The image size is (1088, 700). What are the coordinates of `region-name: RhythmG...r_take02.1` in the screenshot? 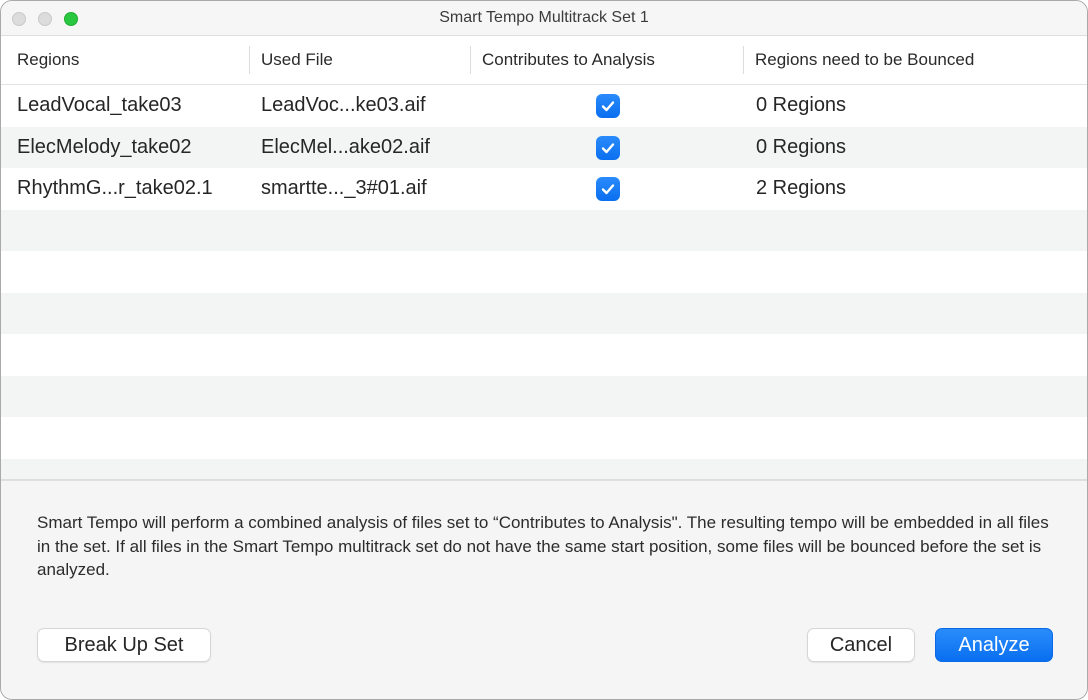 It's located at (115, 188).